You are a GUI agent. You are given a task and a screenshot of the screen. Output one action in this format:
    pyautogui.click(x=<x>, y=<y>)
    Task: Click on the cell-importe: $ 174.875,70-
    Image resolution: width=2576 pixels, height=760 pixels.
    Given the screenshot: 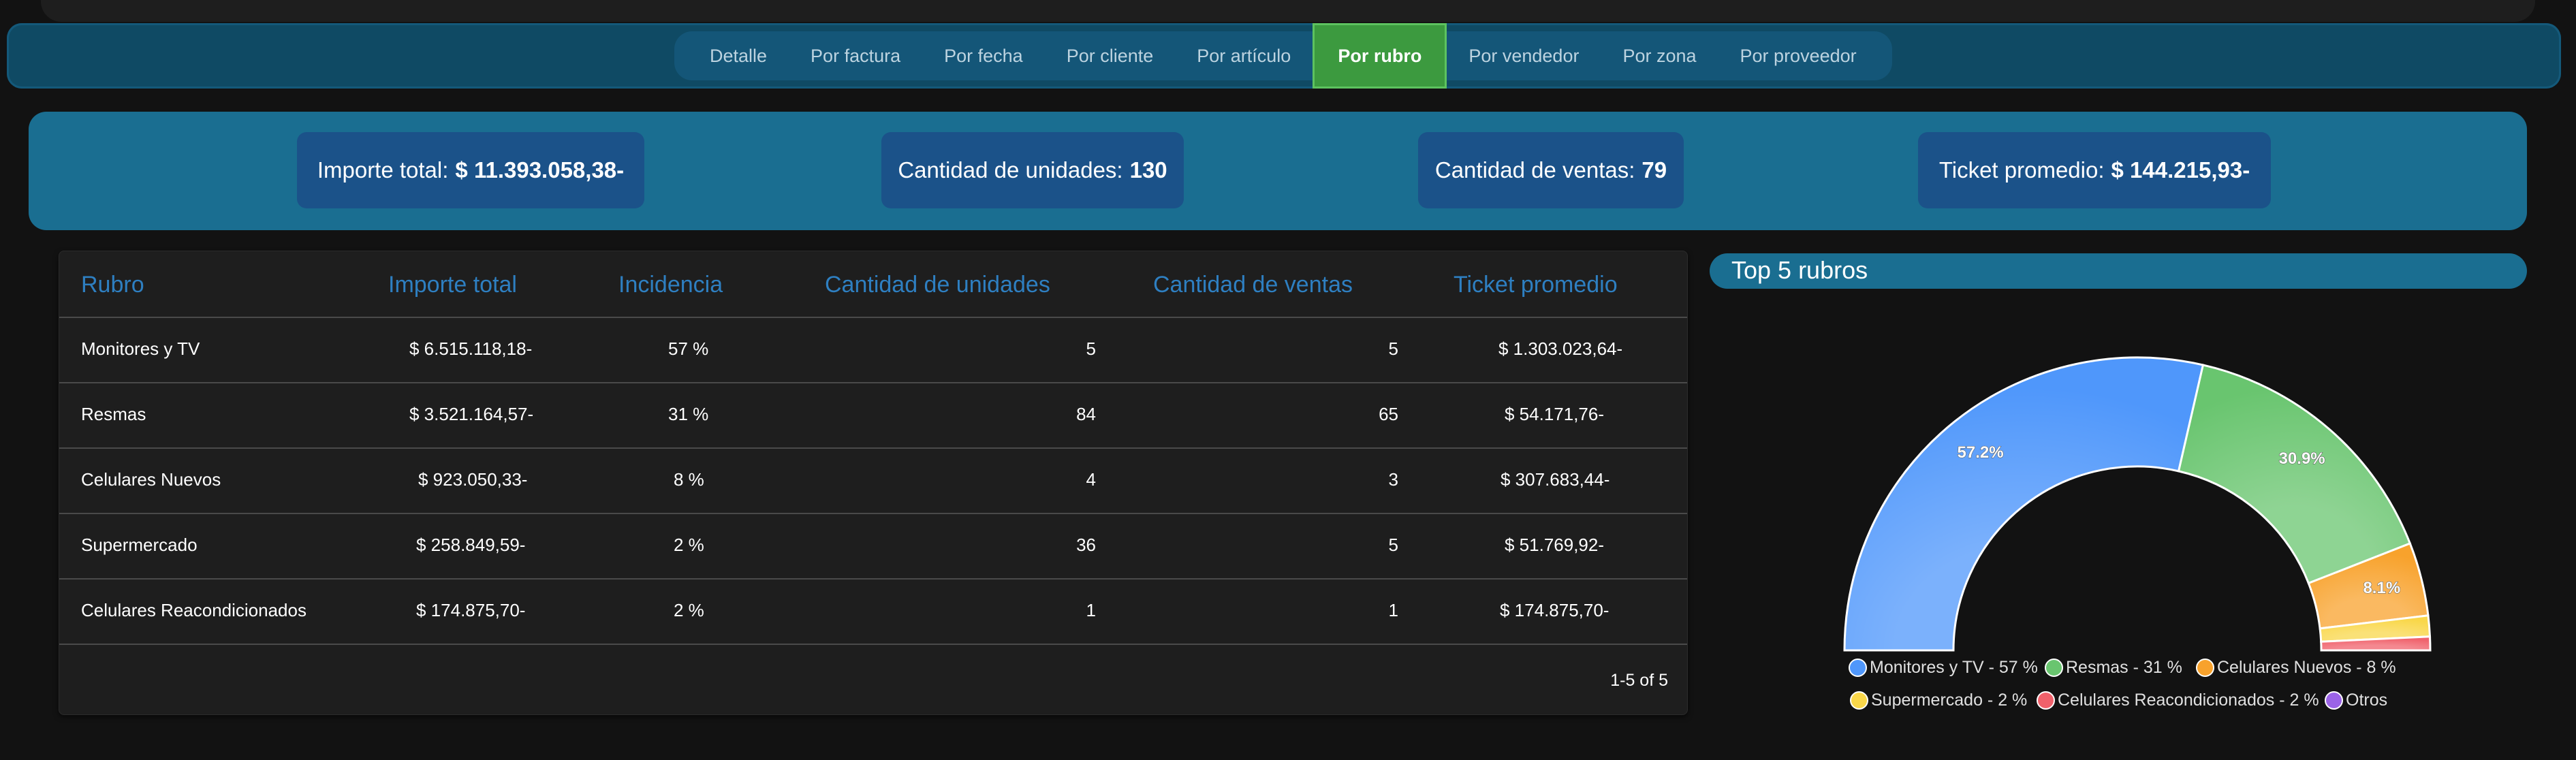 What is the action you would take?
    pyautogui.click(x=471, y=610)
    